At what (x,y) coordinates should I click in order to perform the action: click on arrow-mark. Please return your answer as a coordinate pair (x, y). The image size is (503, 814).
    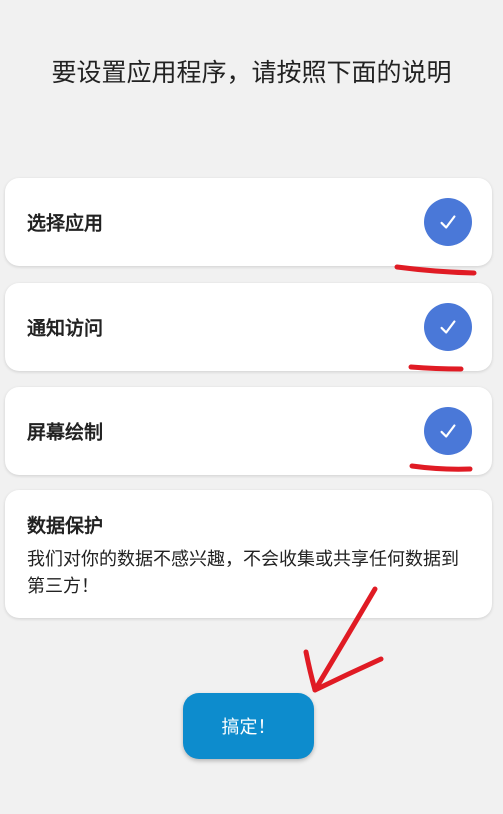
    Looking at the image, I should click on (343, 671).